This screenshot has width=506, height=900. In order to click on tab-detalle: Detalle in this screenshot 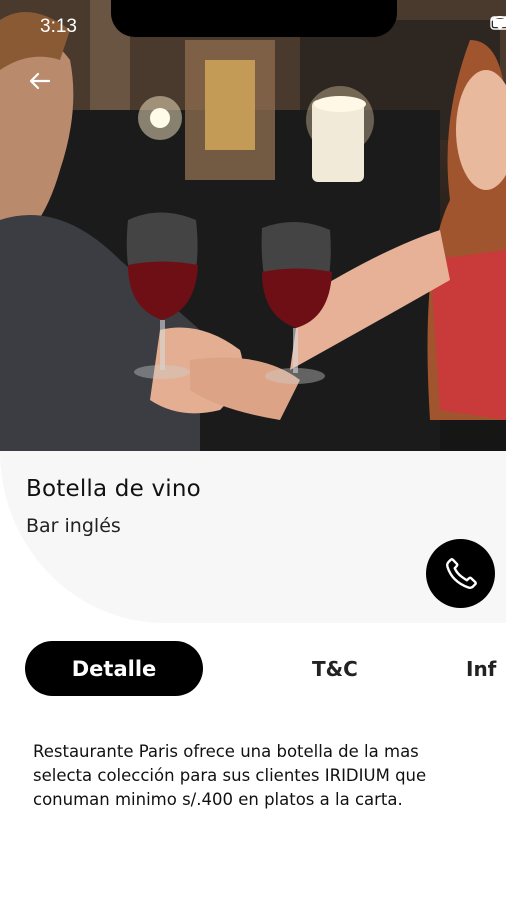, I will do `click(114, 668)`.